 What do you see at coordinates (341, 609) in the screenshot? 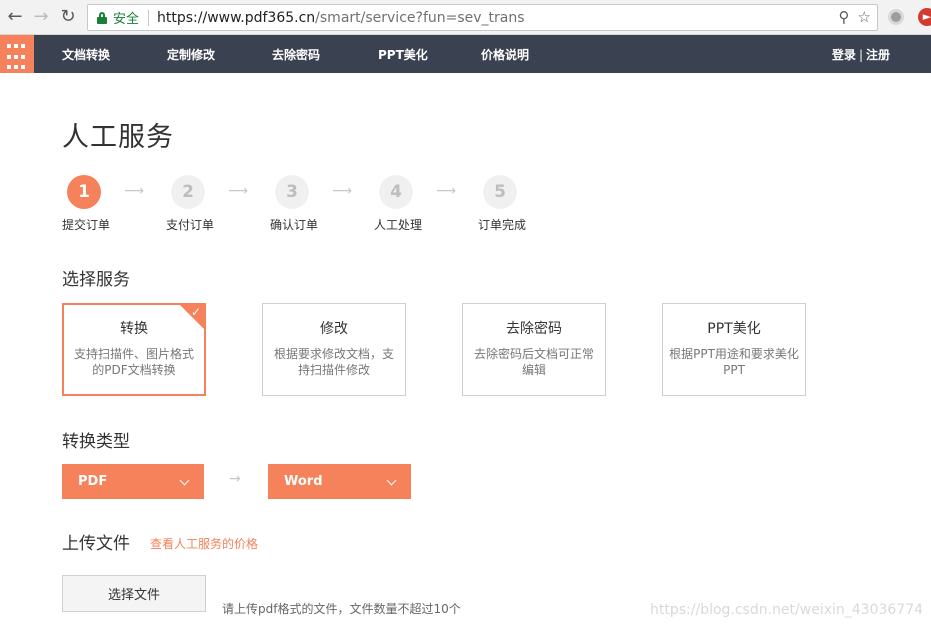
I see `upload-hint: 请上传pdf格式的文件，文件数量不超过10个` at bounding box center [341, 609].